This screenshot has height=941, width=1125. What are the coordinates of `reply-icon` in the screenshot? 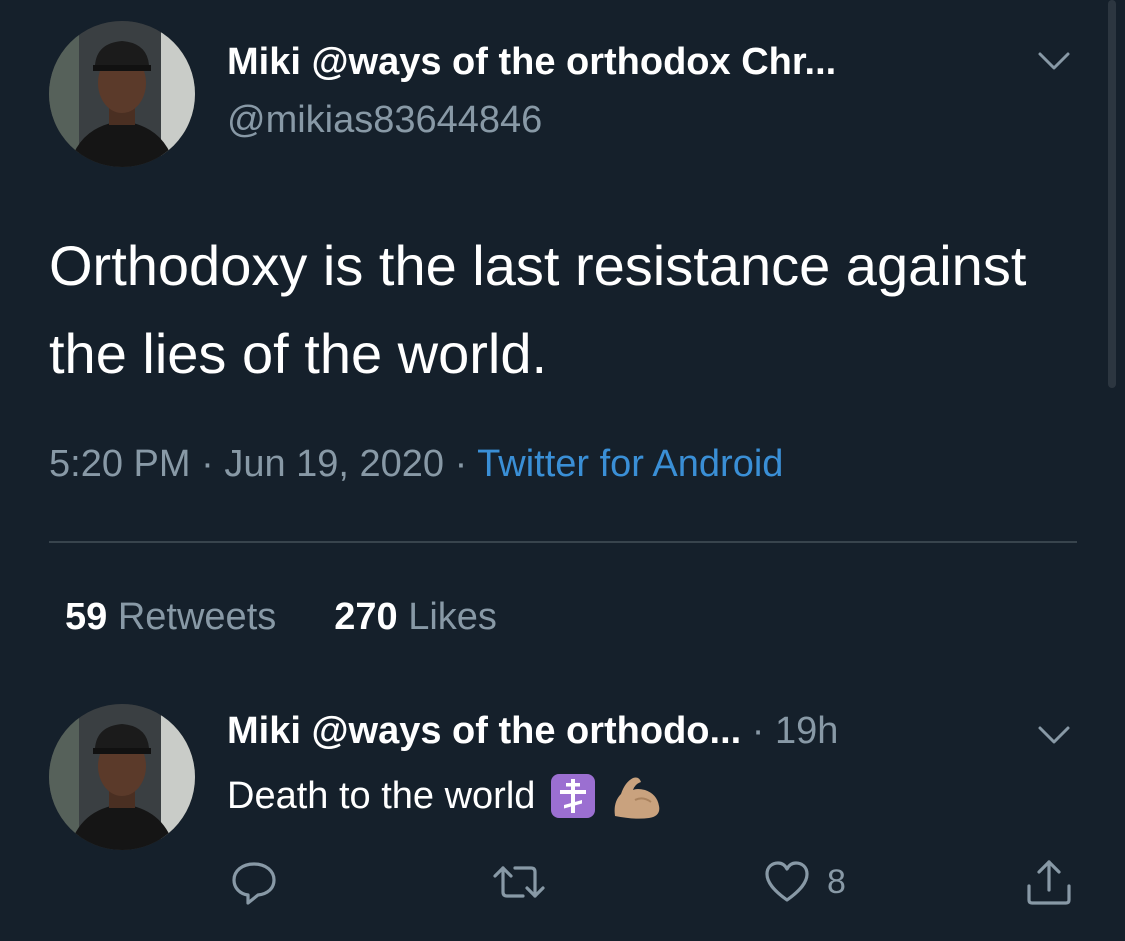 It's located at (254, 883).